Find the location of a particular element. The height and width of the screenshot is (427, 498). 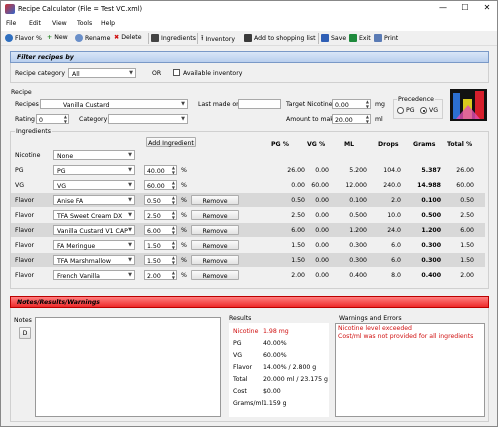

recipe-category-select: All ▼ is located at coordinates (102, 73).